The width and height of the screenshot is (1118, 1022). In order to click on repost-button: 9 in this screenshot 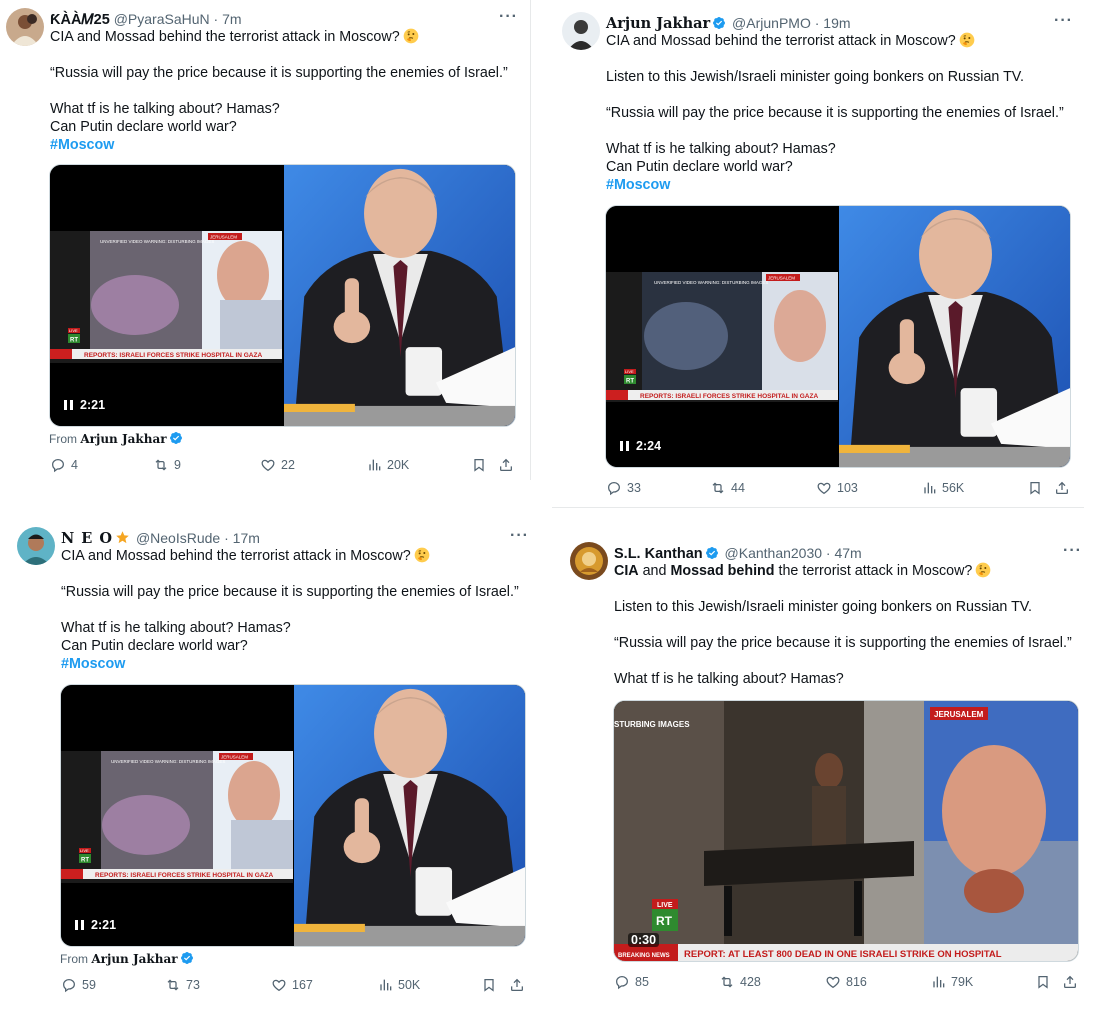, I will do `click(167, 465)`.